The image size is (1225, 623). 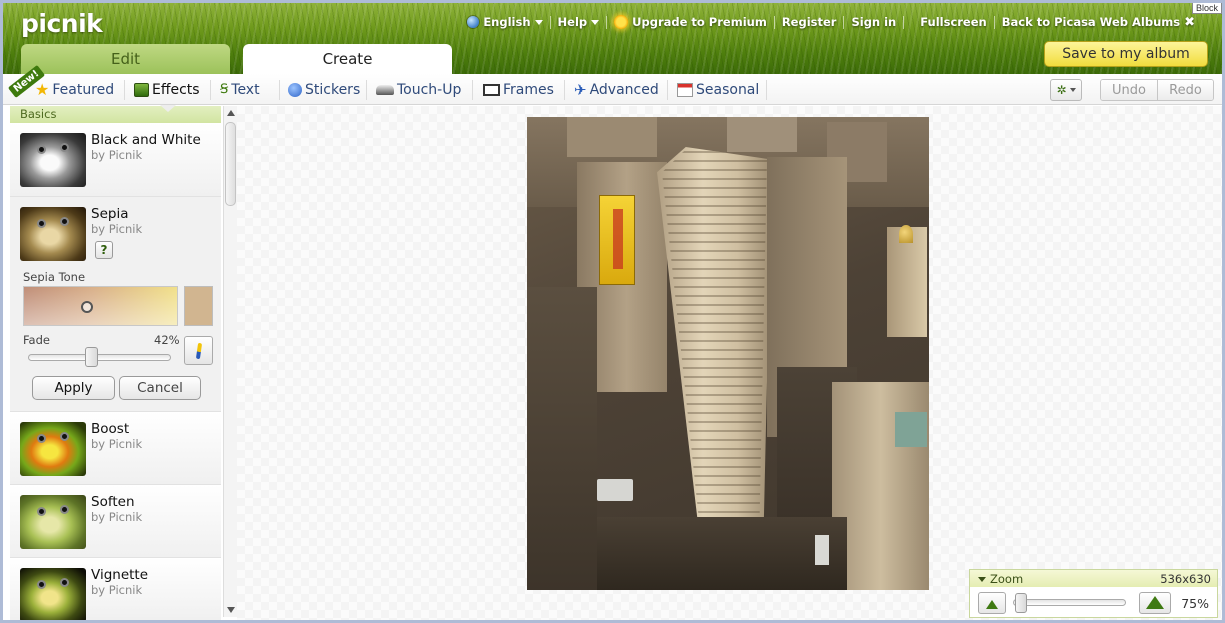 What do you see at coordinates (728, 89) in the screenshot?
I see `tab-seasonal-label: Seasonal` at bounding box center [728, 89].